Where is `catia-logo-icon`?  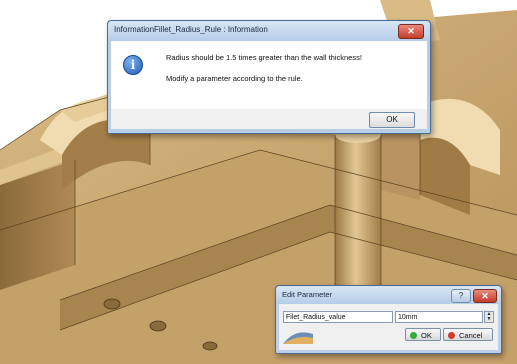 catia-logo-icon is located at coordinates (298, 338).